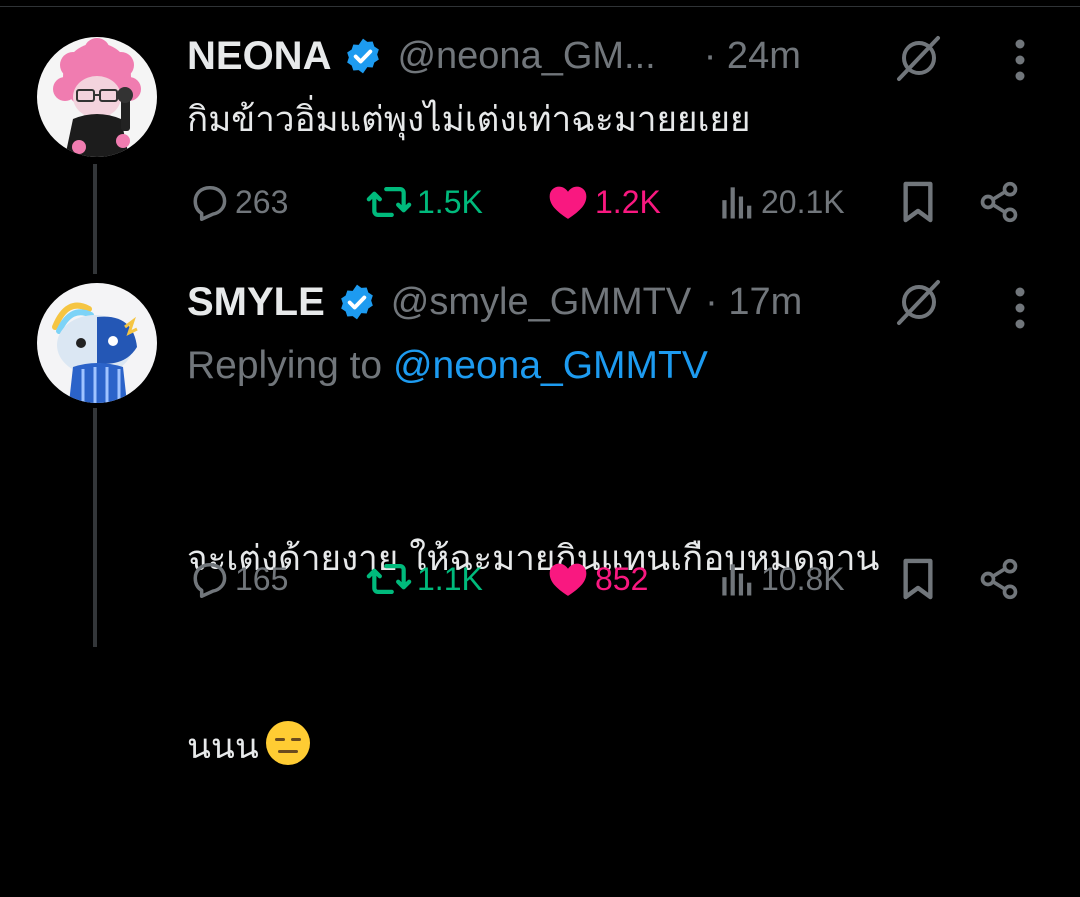  What do you see at coordinates (97, 343) in the screenshot?
I see `avatar-smyle` at bounding box center [97, 343].